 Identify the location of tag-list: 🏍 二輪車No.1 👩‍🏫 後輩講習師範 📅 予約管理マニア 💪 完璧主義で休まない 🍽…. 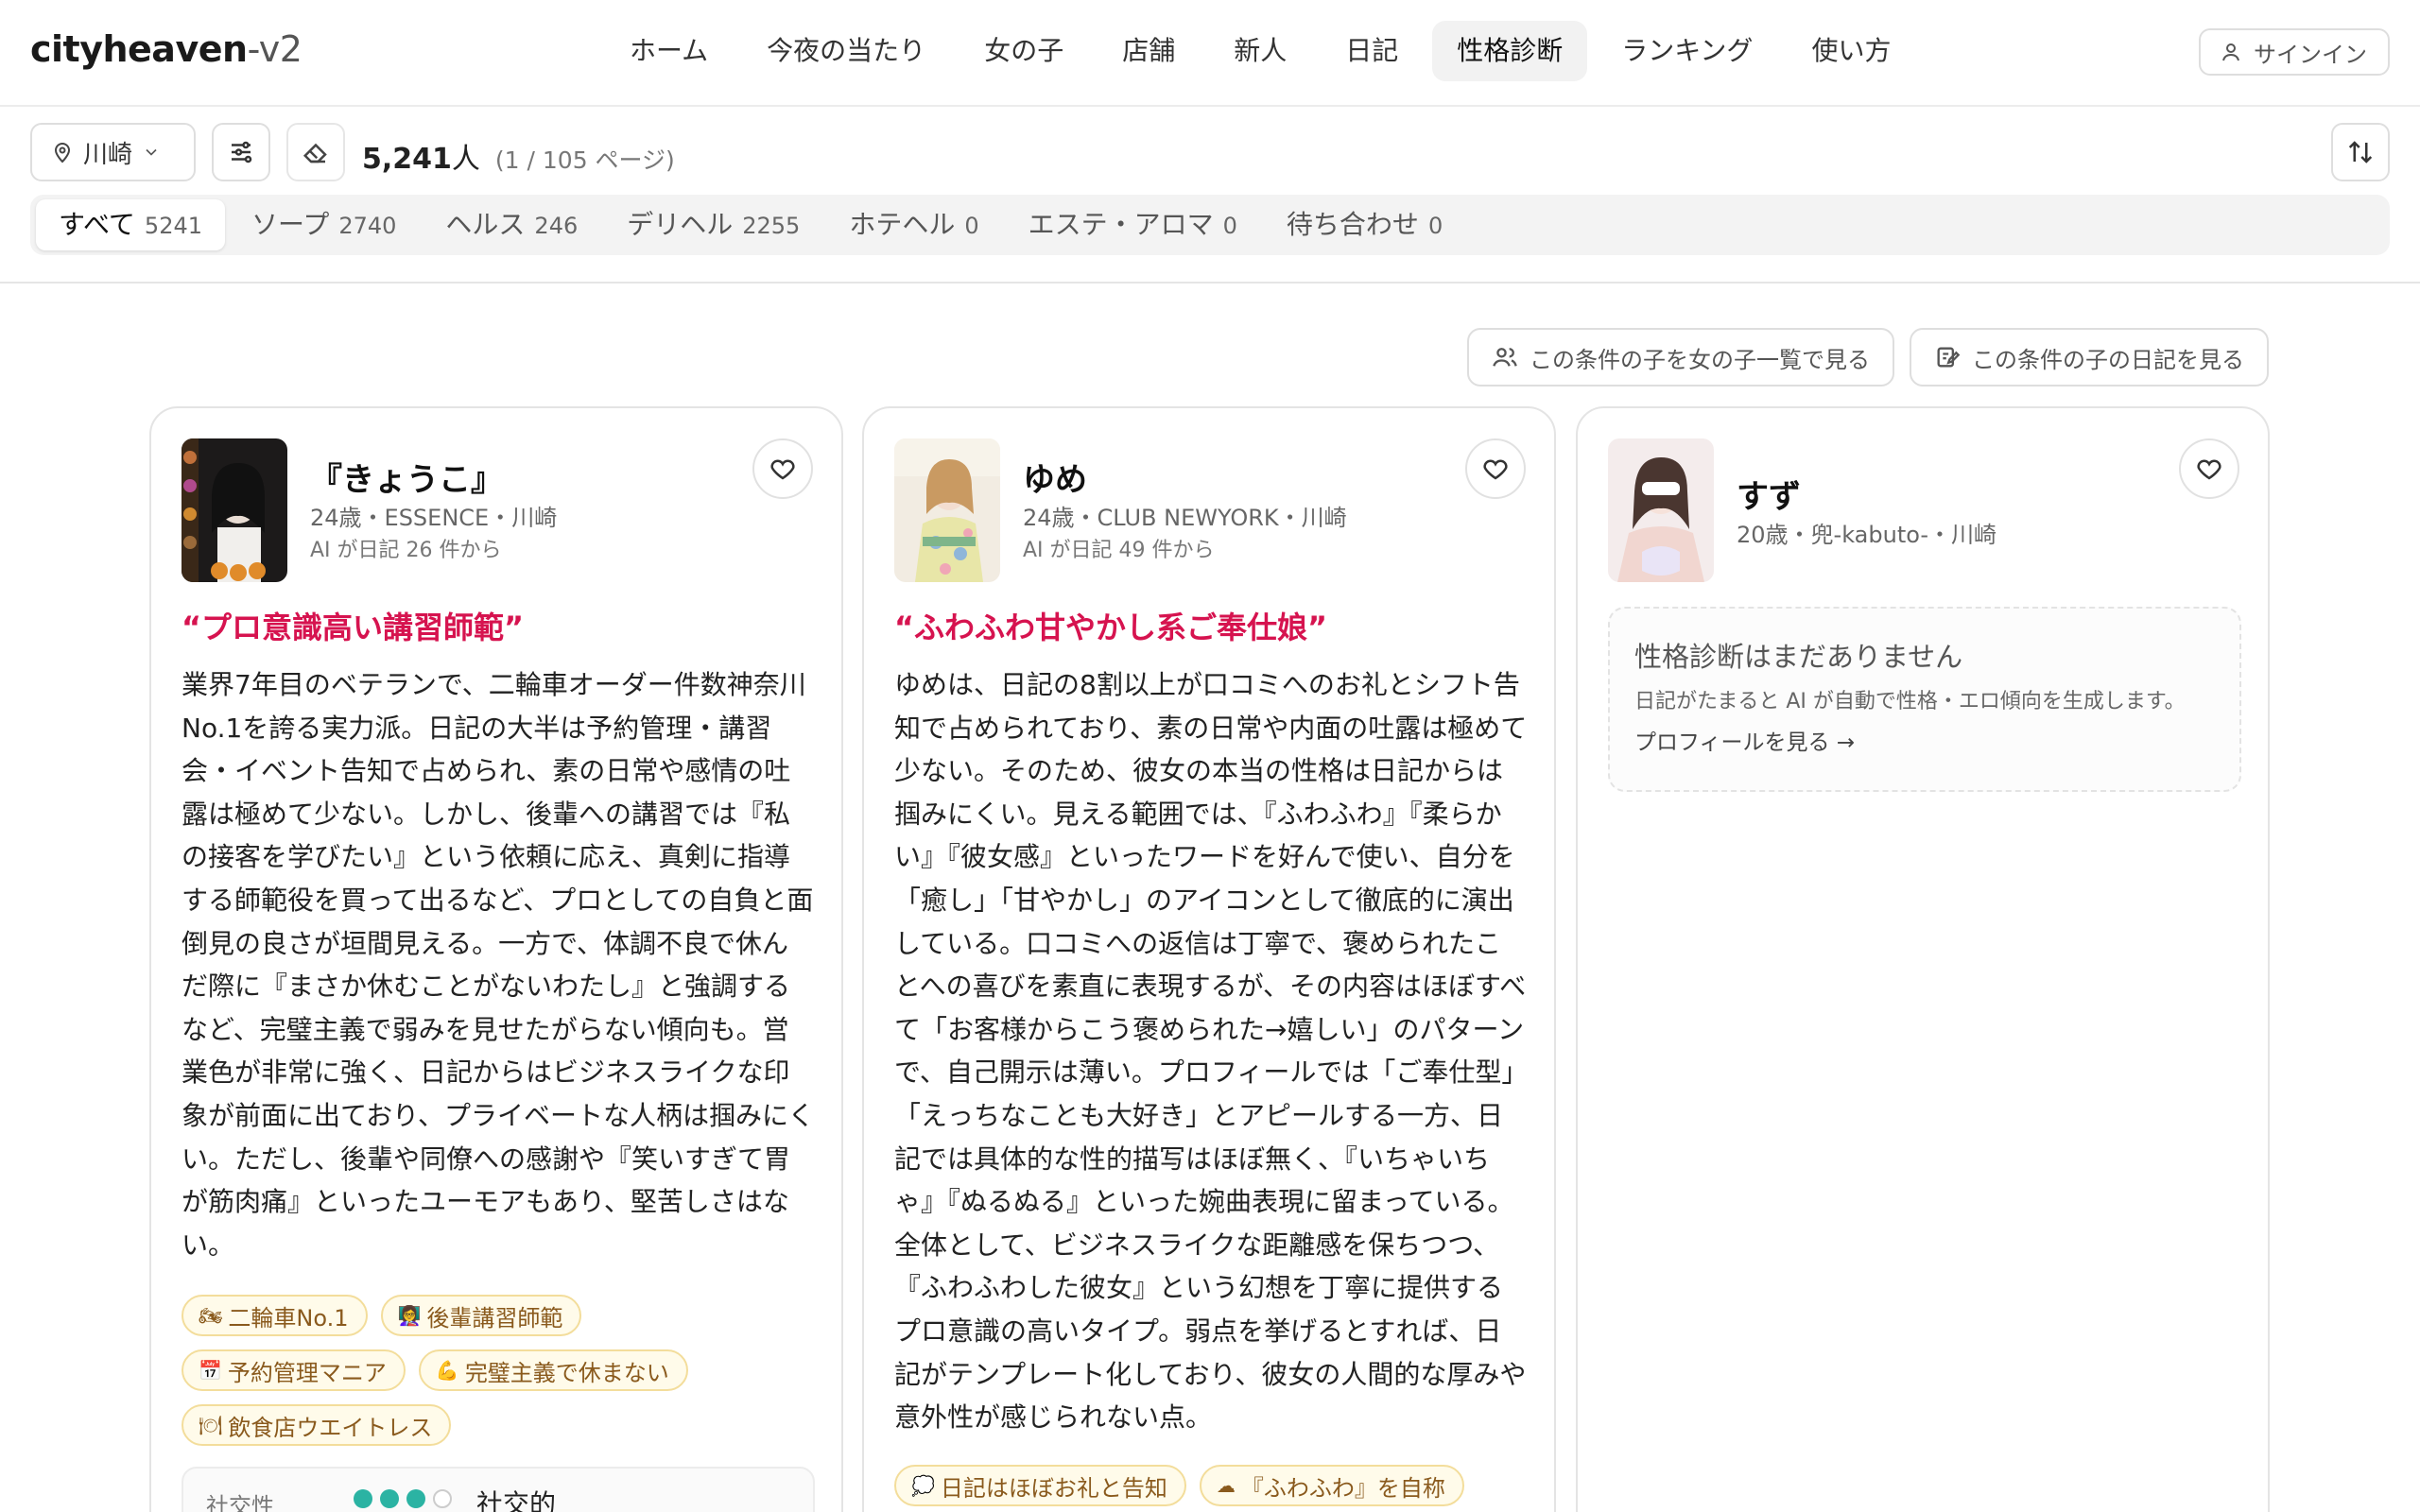
(498, 1370).